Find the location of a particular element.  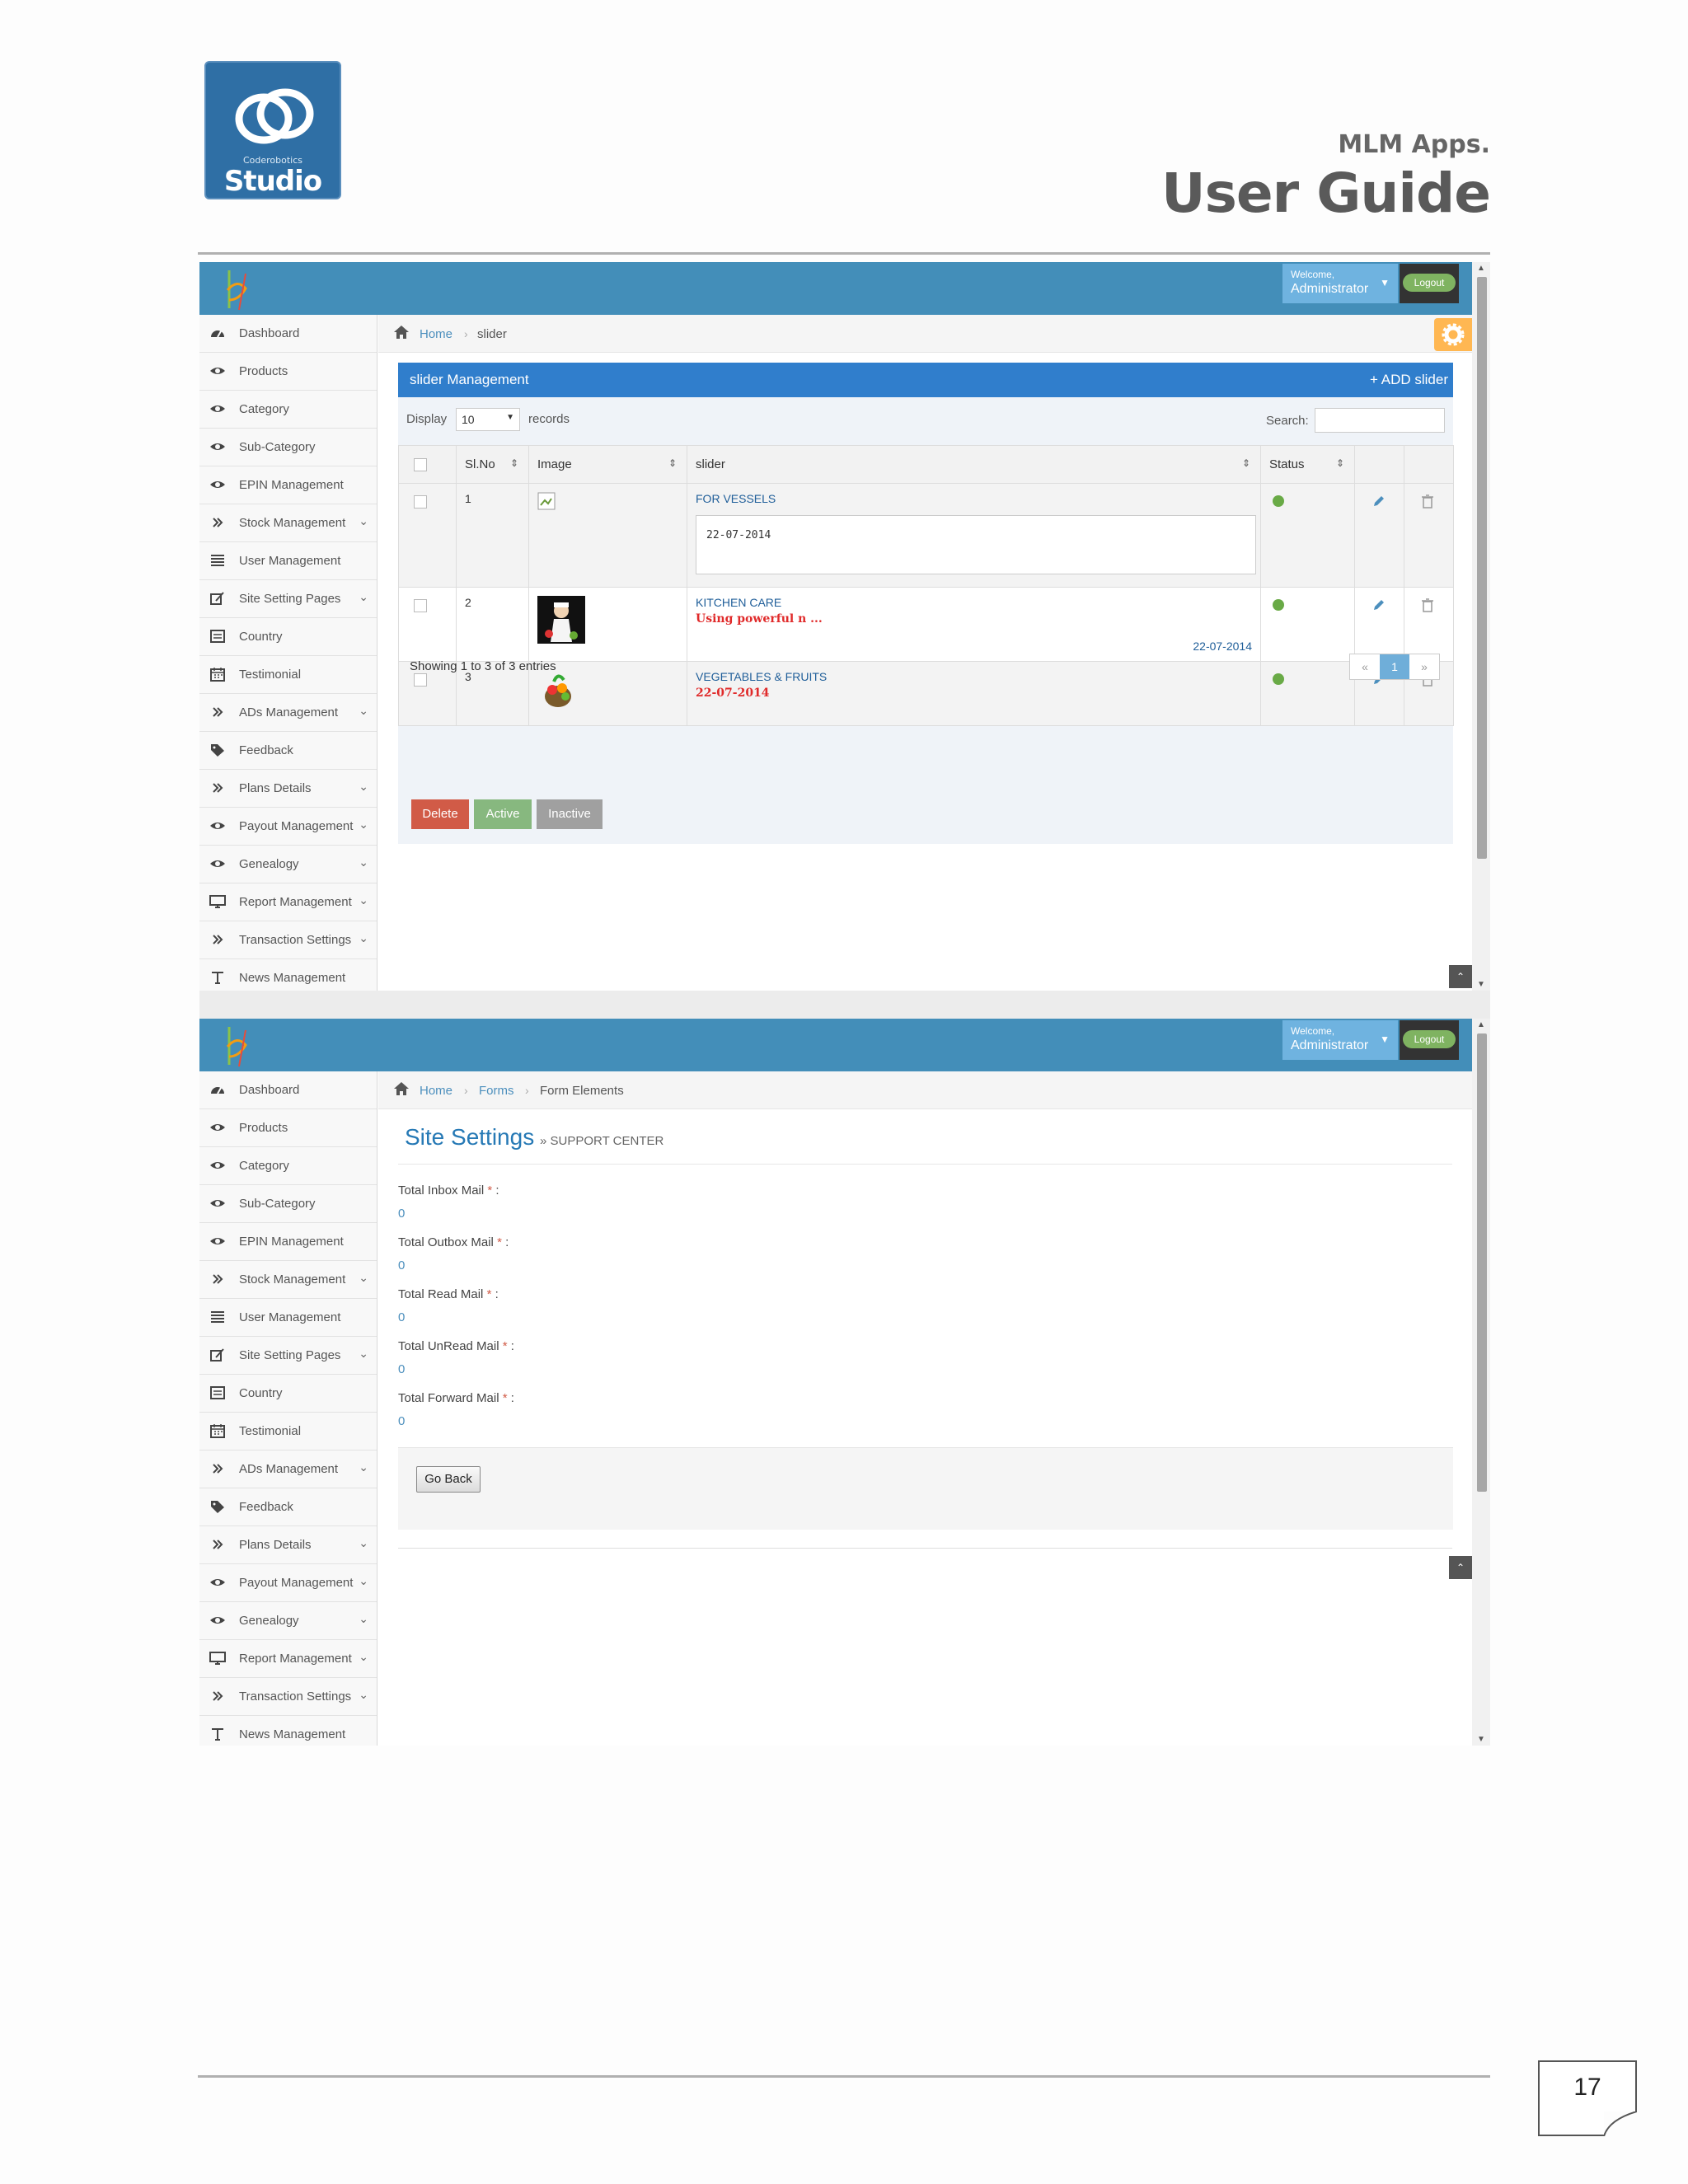

inactive-button: Inactive is located at coordinates (570, 814).